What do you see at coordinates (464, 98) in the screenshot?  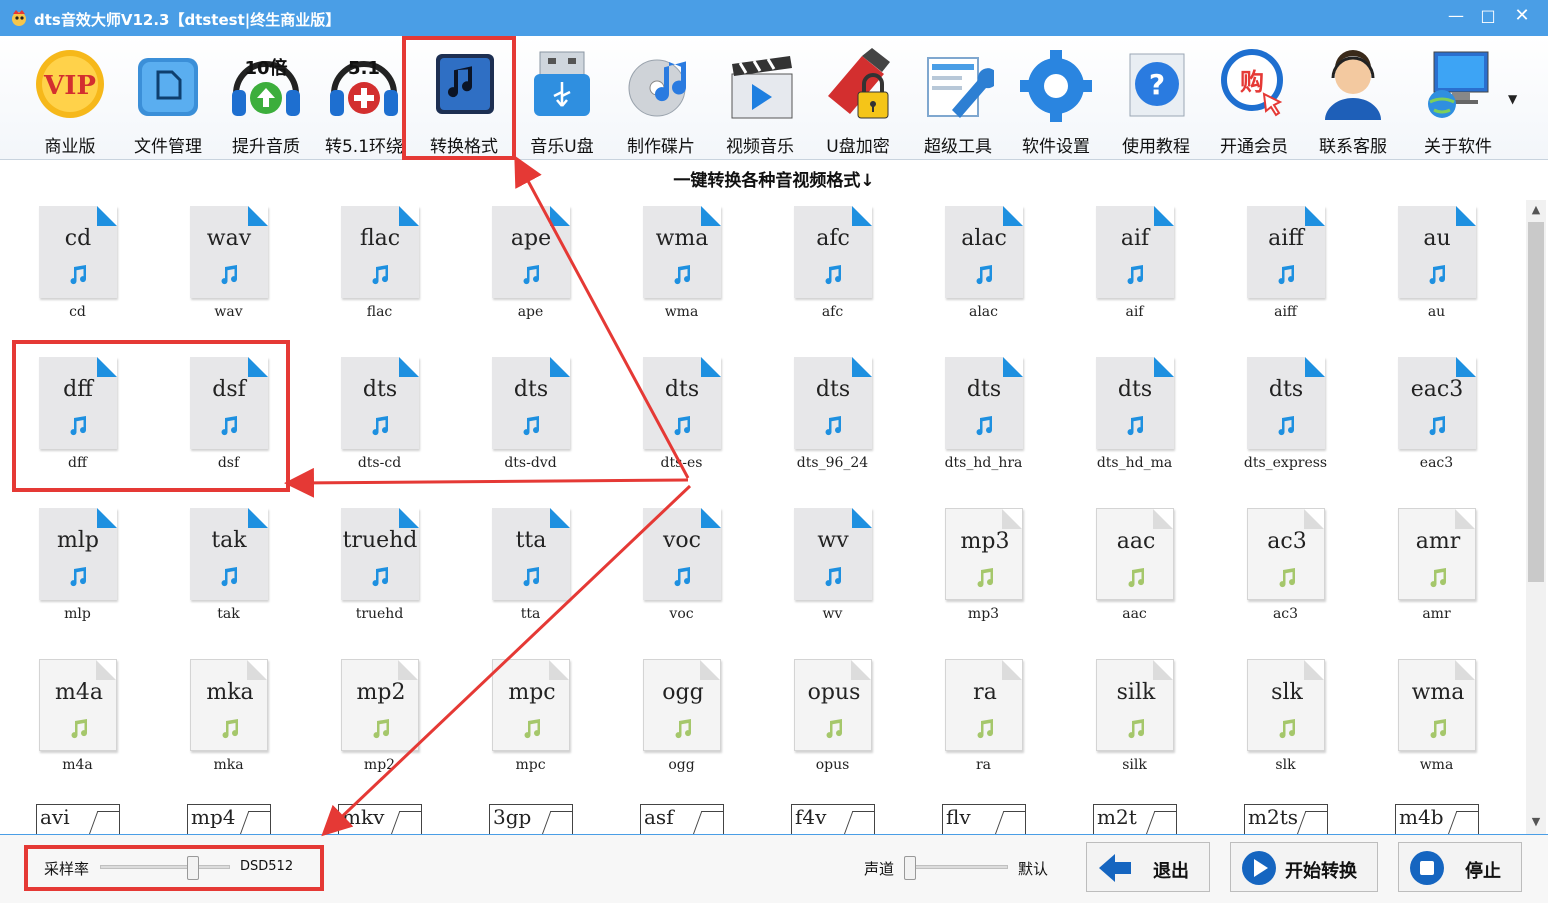 I see `toolbar-convert-format-button: 转换格式` at bounding box center [464, 98].